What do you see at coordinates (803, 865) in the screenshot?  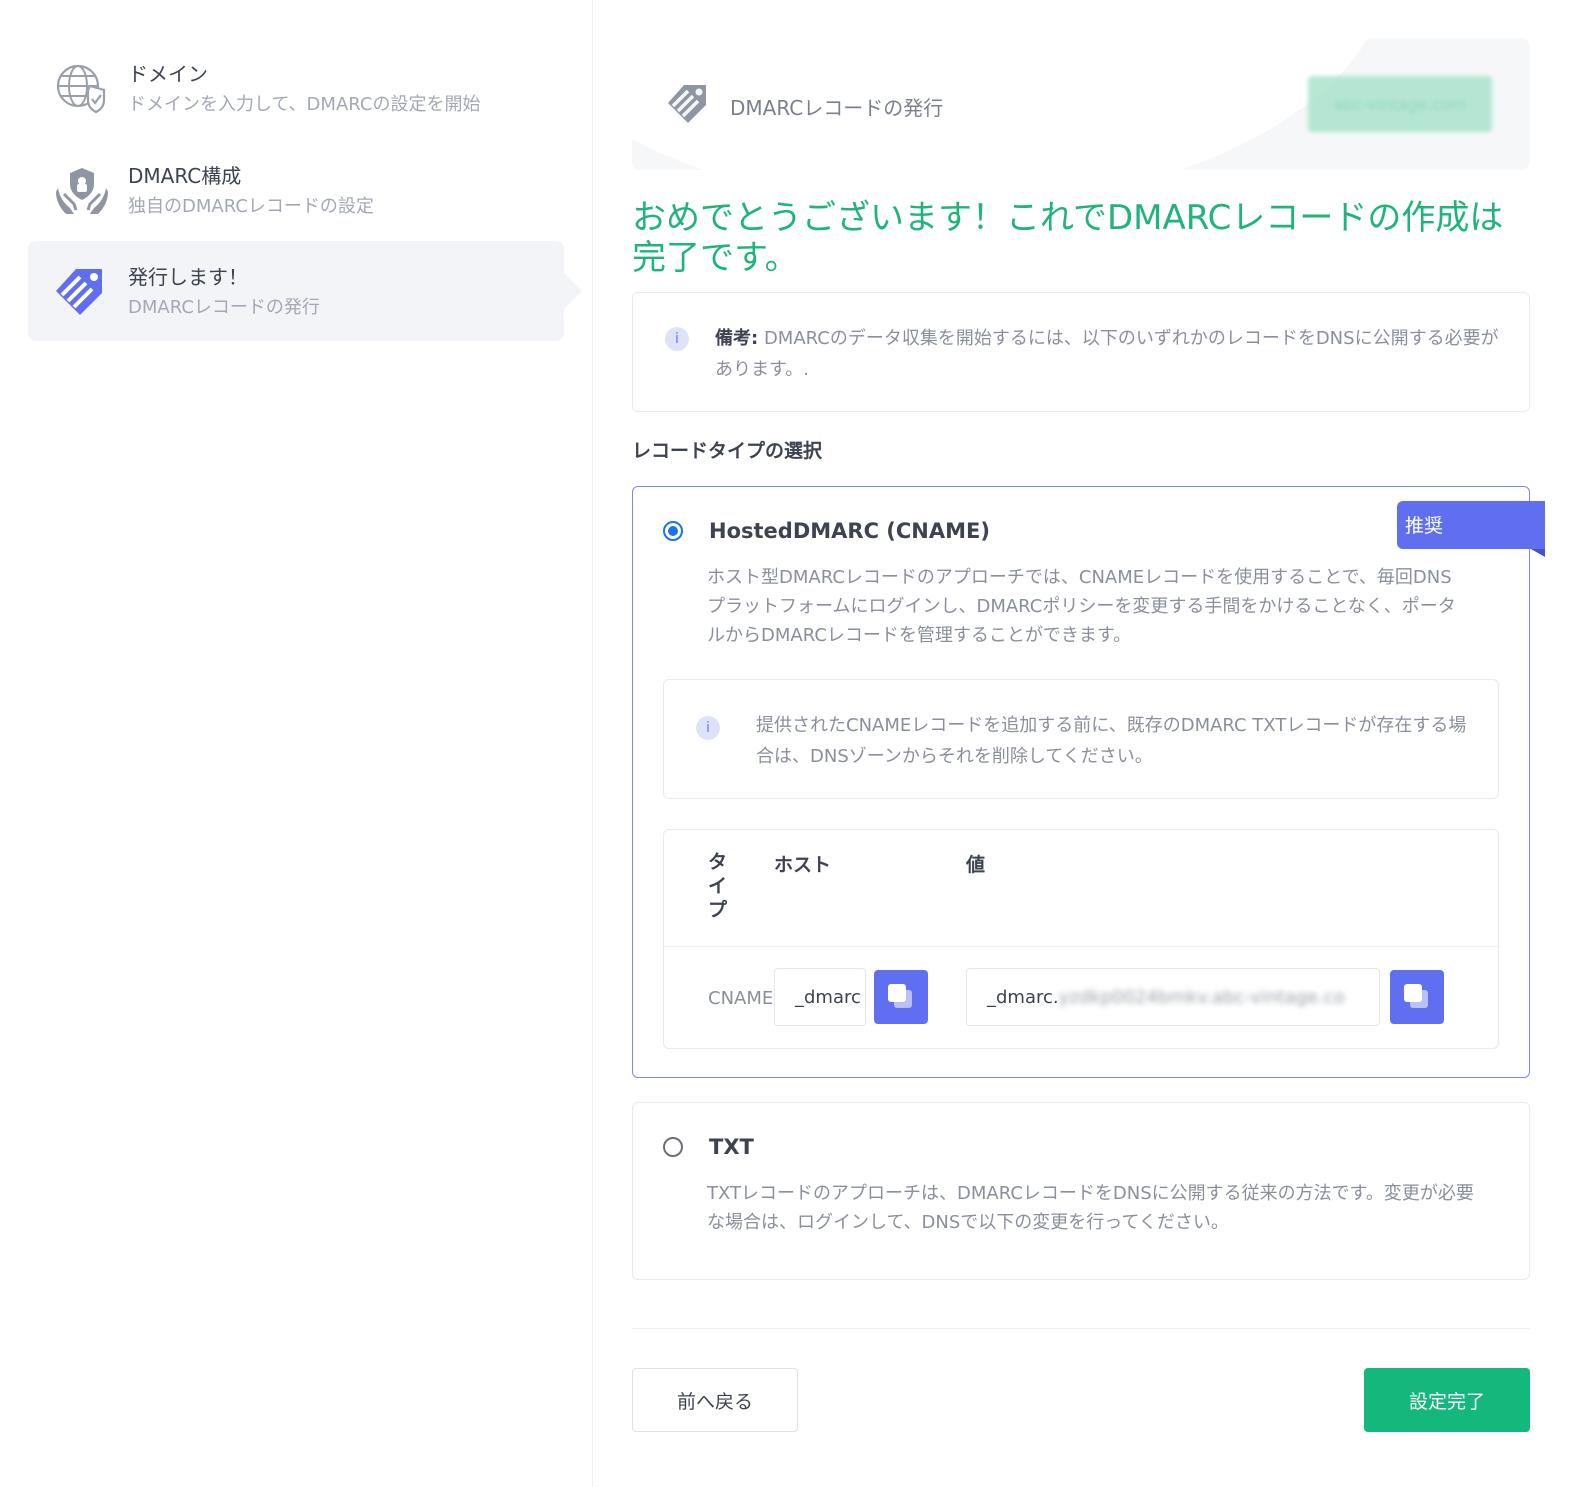 I see `header-host: ホスト` at bounding box center [803, 865].